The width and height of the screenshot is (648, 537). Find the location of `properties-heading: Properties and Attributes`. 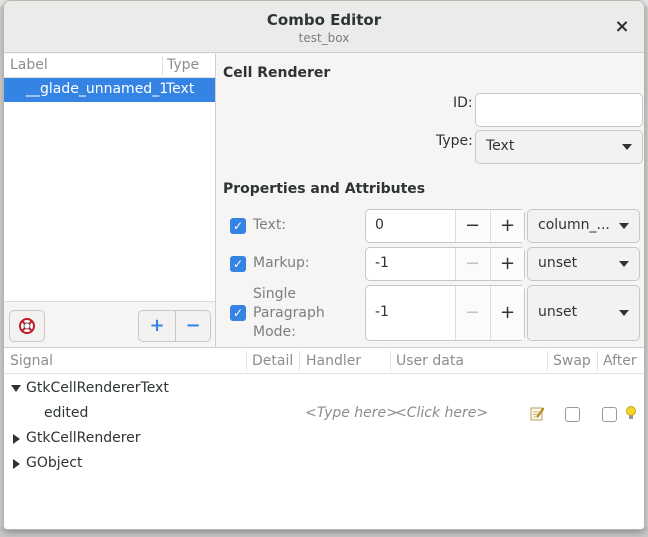

properties-heading: Properties and Attributes is located at coordinates (324, 189).